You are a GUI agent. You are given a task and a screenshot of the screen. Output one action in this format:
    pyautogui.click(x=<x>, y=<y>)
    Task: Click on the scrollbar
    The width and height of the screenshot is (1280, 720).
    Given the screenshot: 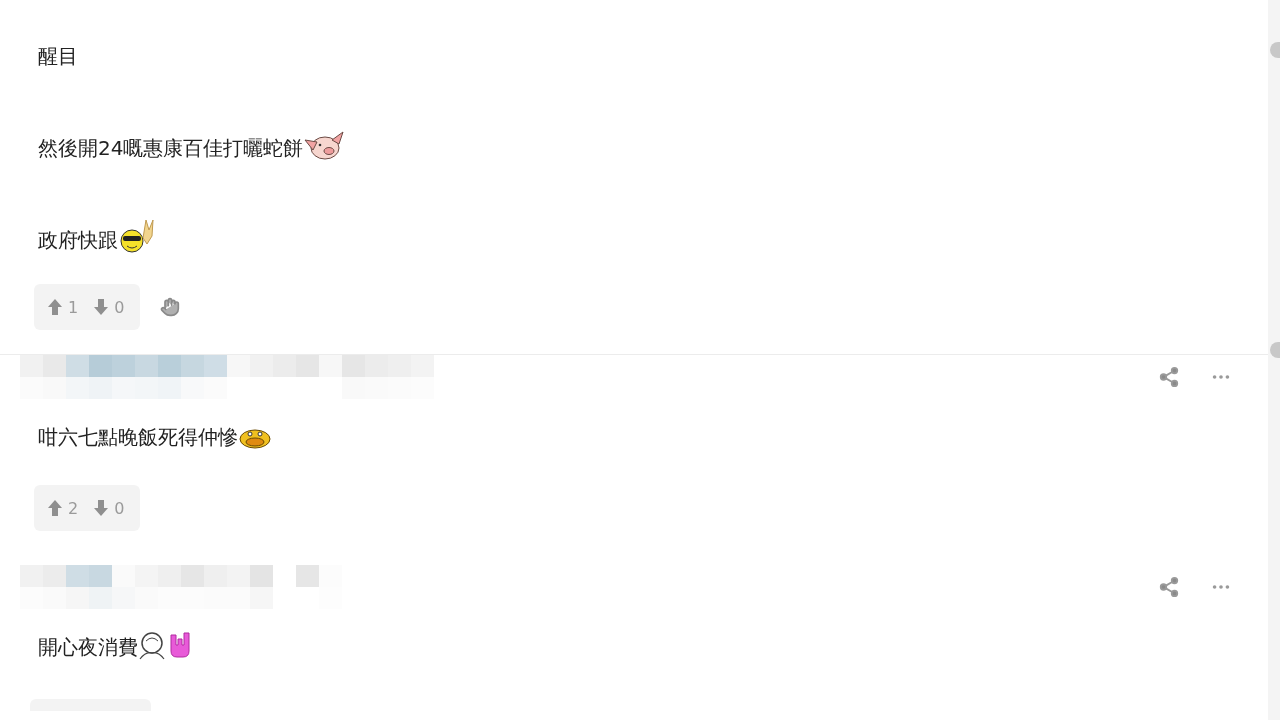 What is the action you would take?
    pyautogui.click(x=1274, y=360)
    